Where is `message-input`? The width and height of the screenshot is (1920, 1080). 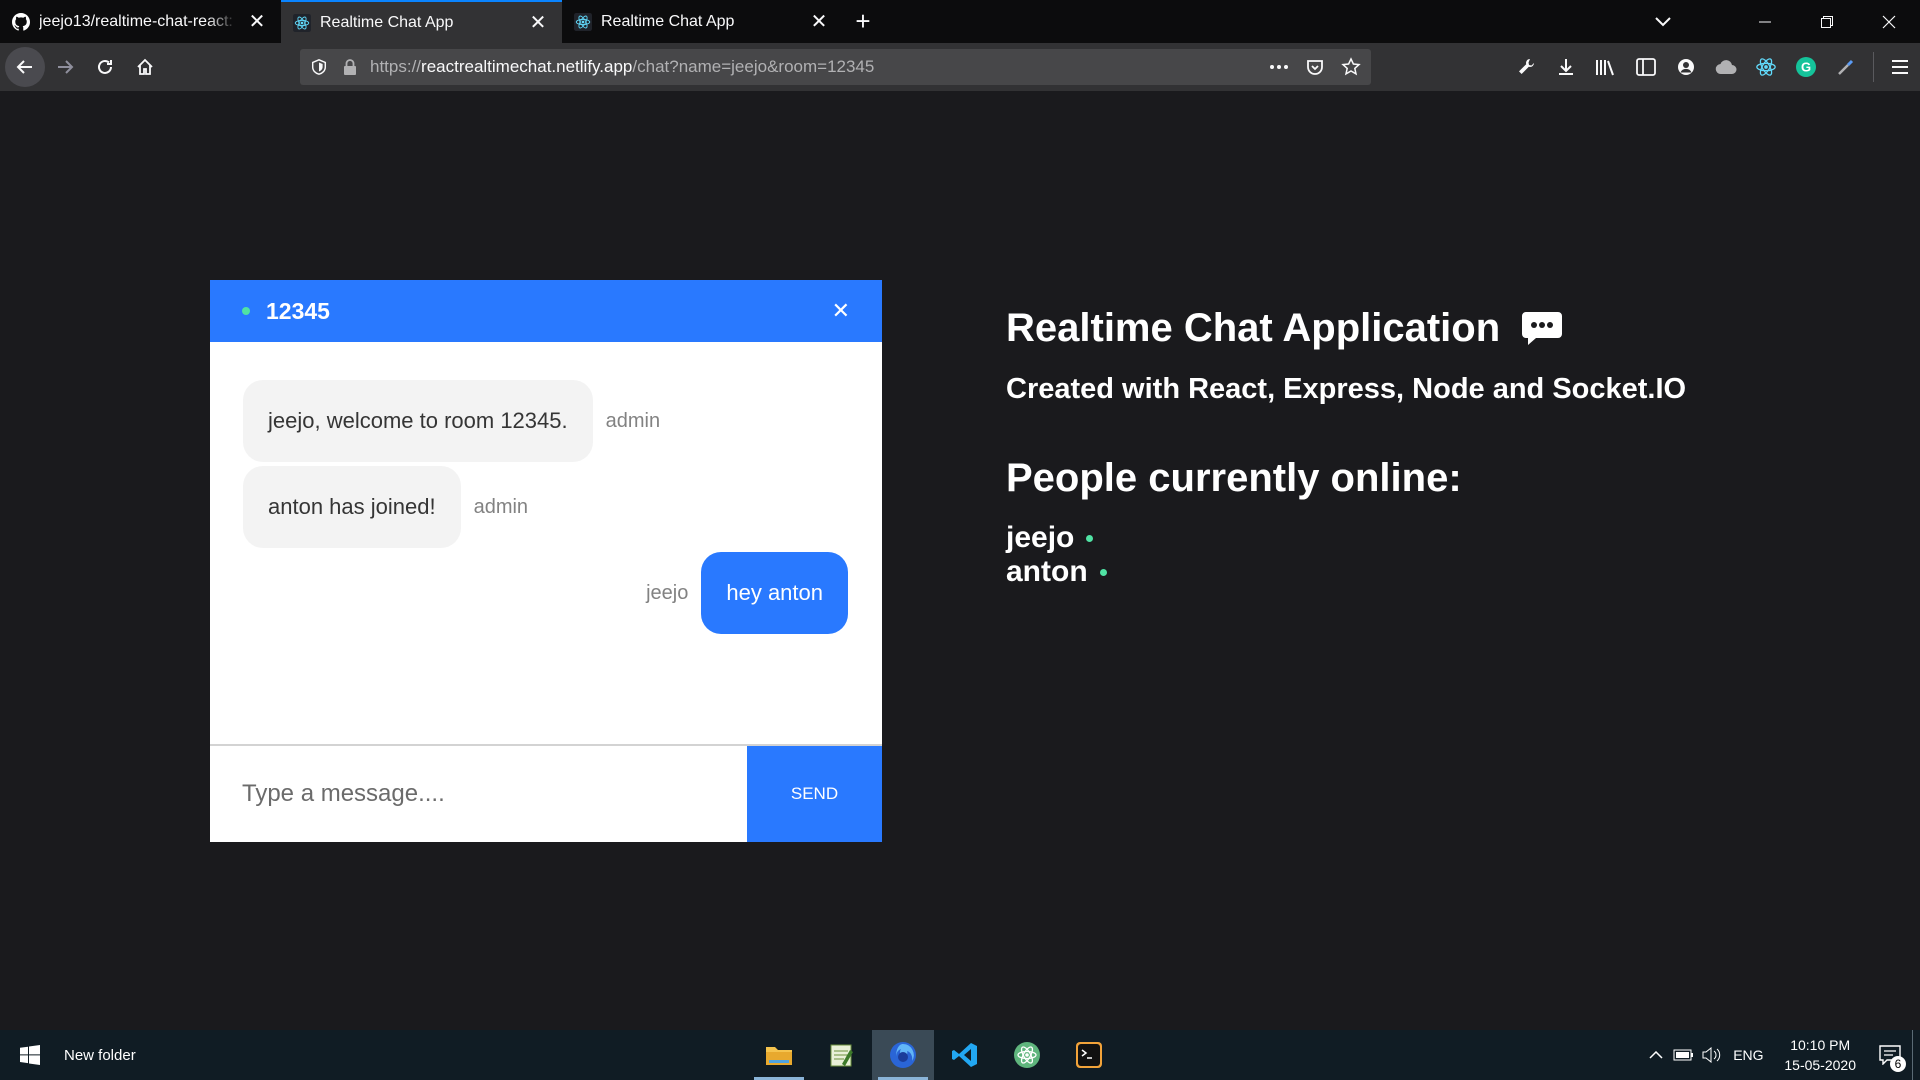
message-input is located at coordinates (478, 794).